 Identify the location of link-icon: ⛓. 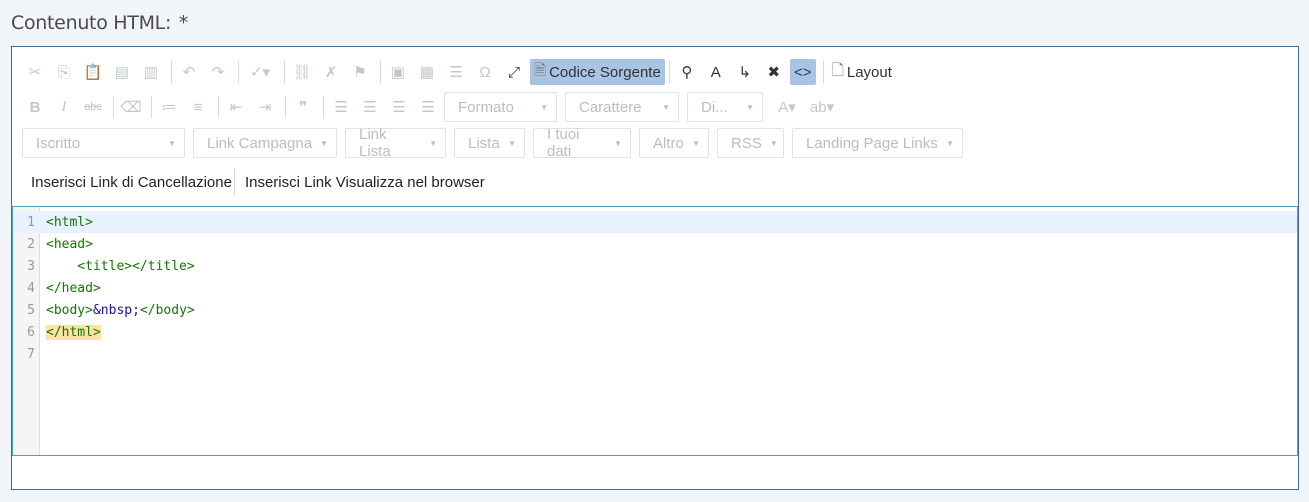
(302, 72).